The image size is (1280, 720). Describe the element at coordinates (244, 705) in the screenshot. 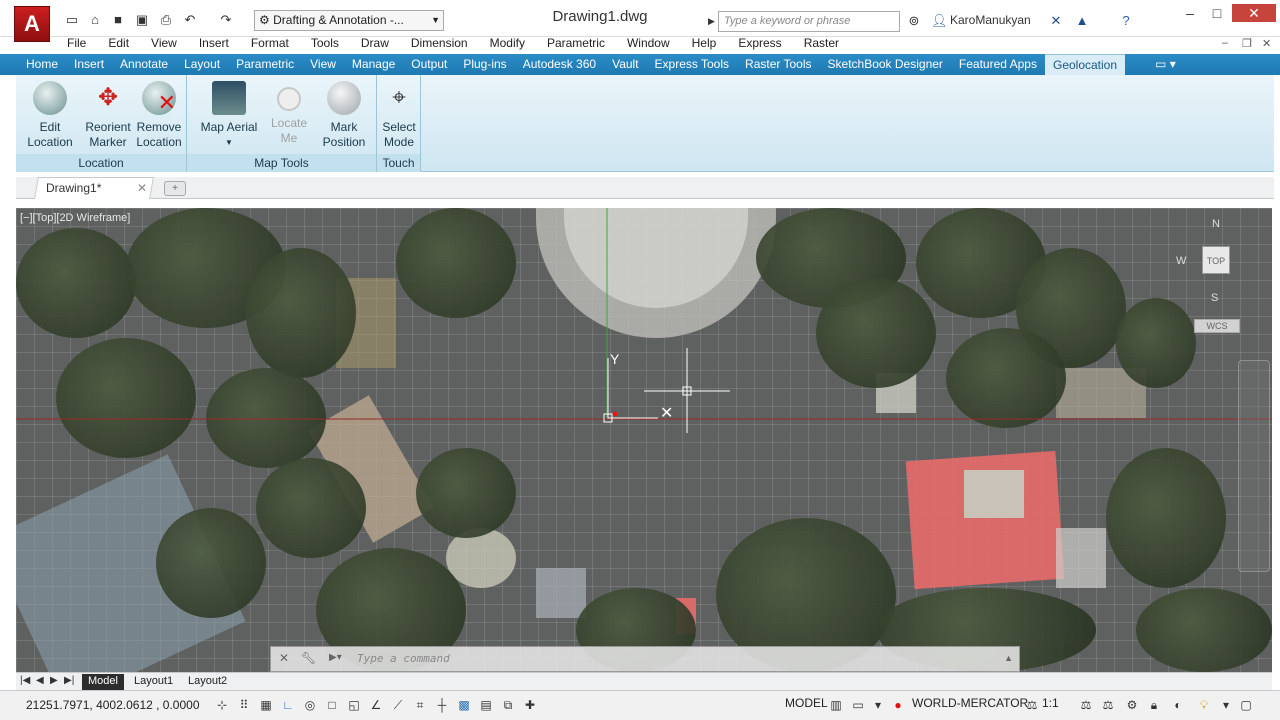

I see `snap-mode-icon: ⠿` at that location.